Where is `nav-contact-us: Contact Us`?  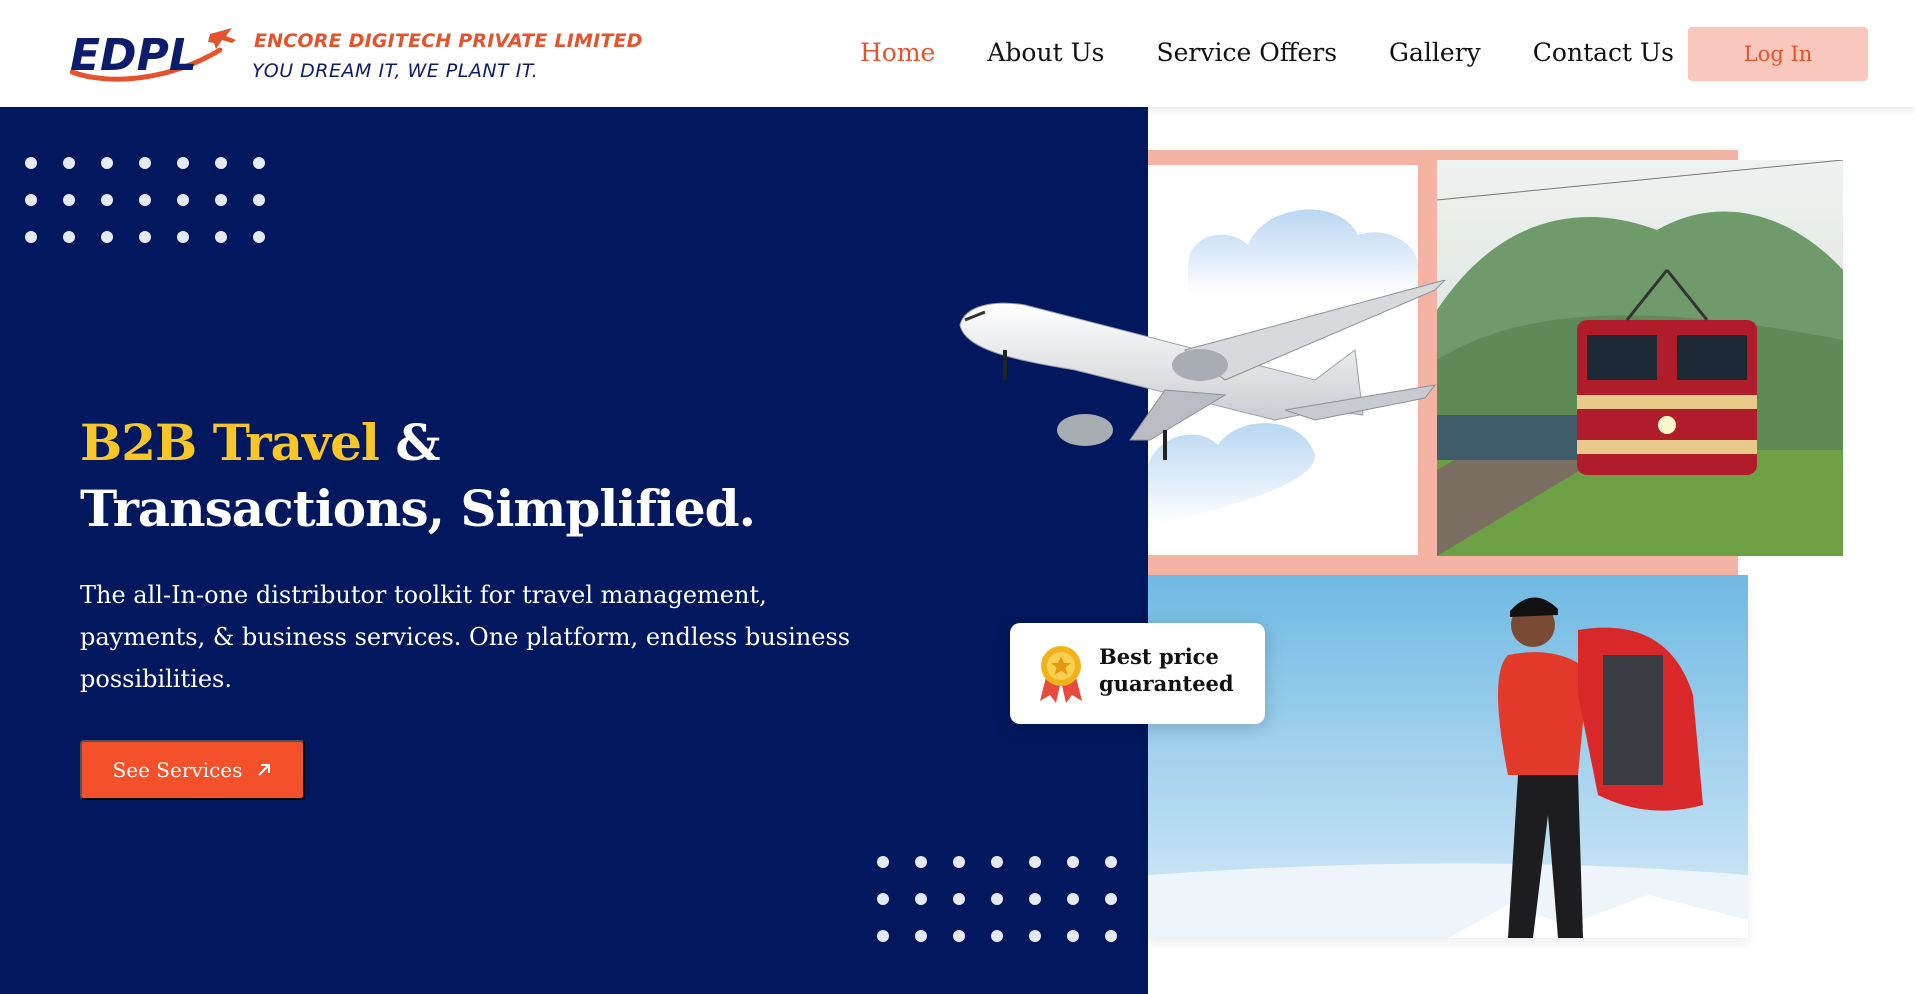
nav-contact-us: Contact Us is located at coordinates (1603, 52).